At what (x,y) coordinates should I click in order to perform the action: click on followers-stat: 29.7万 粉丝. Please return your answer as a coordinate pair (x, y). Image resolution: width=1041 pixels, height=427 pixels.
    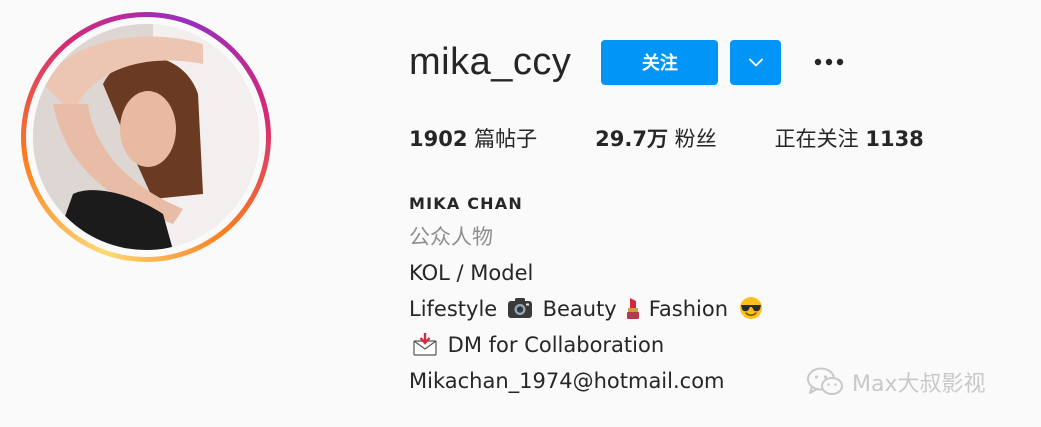
    Looking at the image, I should click on (656, 138).